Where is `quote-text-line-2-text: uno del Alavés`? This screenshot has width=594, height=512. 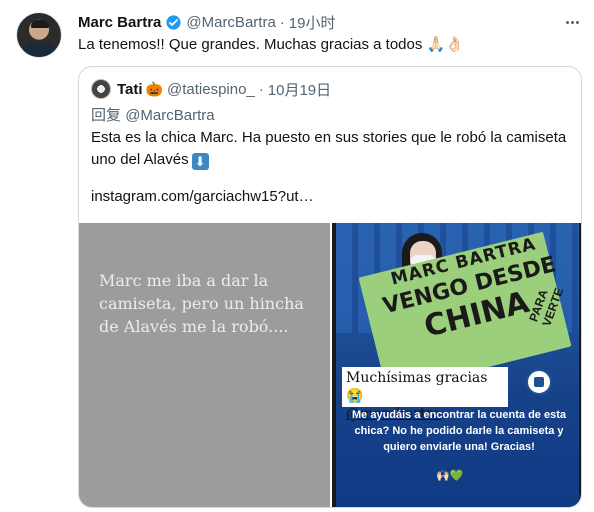
quote-text-line-2-text: uno del Alavés is located at coordinates (140, 159).